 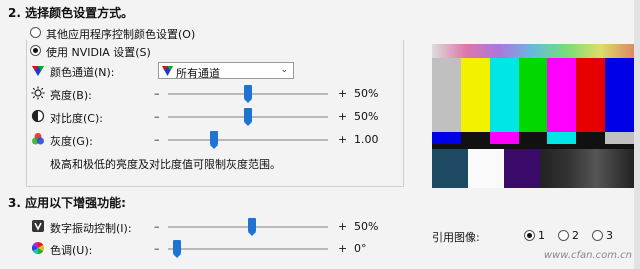 I want to click on channel-dropdown-value: 所有通道, so click(x=198, y=73).